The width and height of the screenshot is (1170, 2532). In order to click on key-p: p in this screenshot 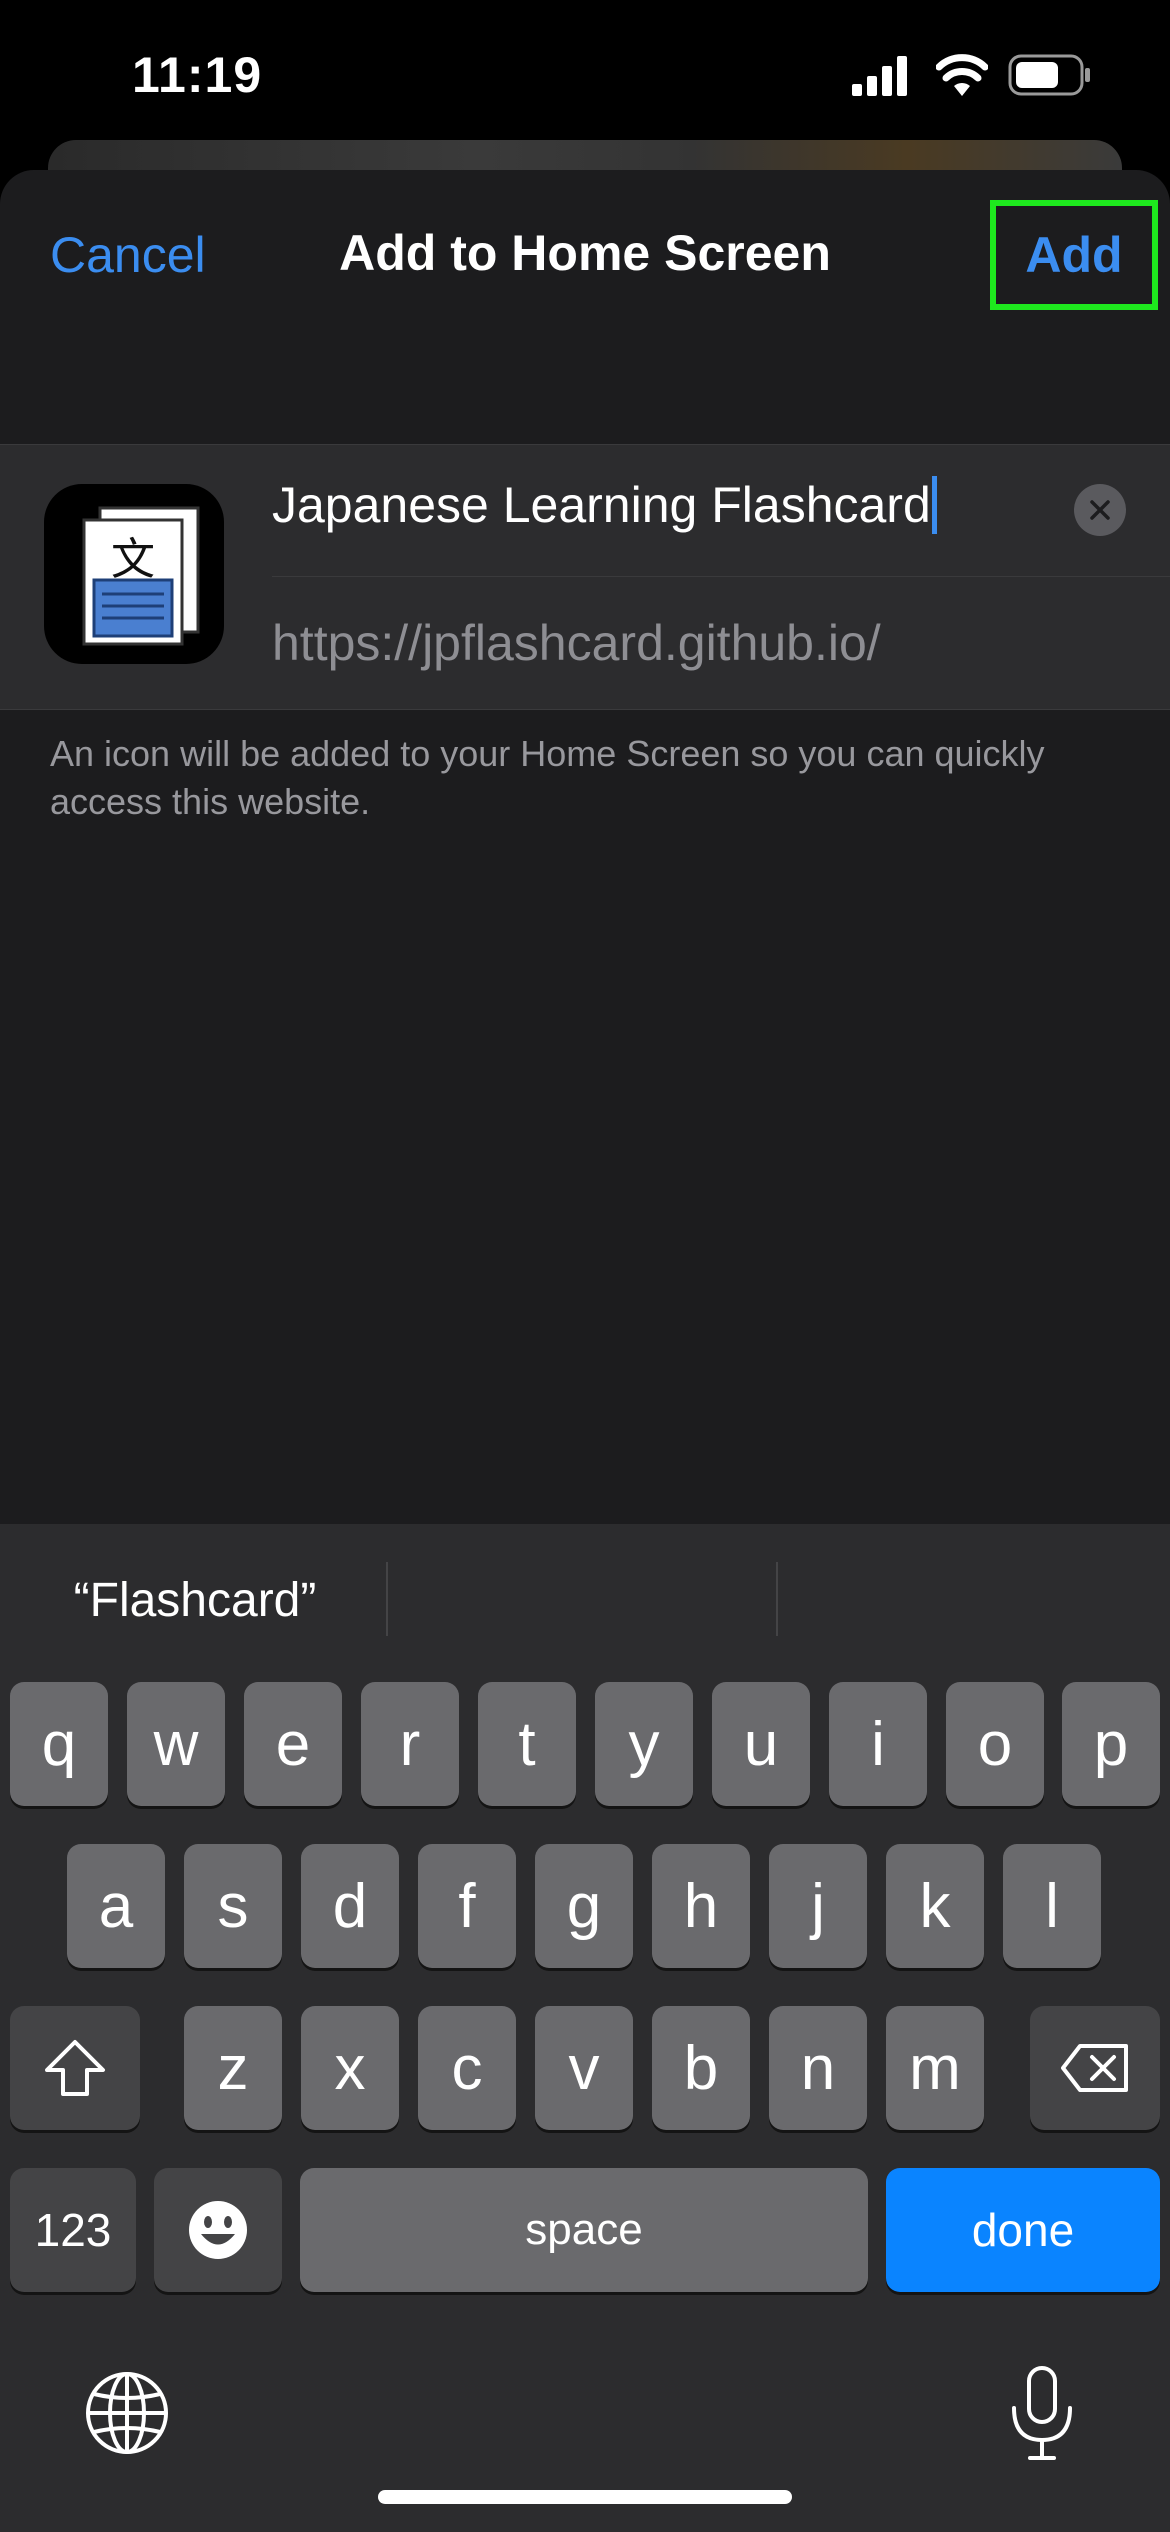, I will do `click(1111, 1744)`.